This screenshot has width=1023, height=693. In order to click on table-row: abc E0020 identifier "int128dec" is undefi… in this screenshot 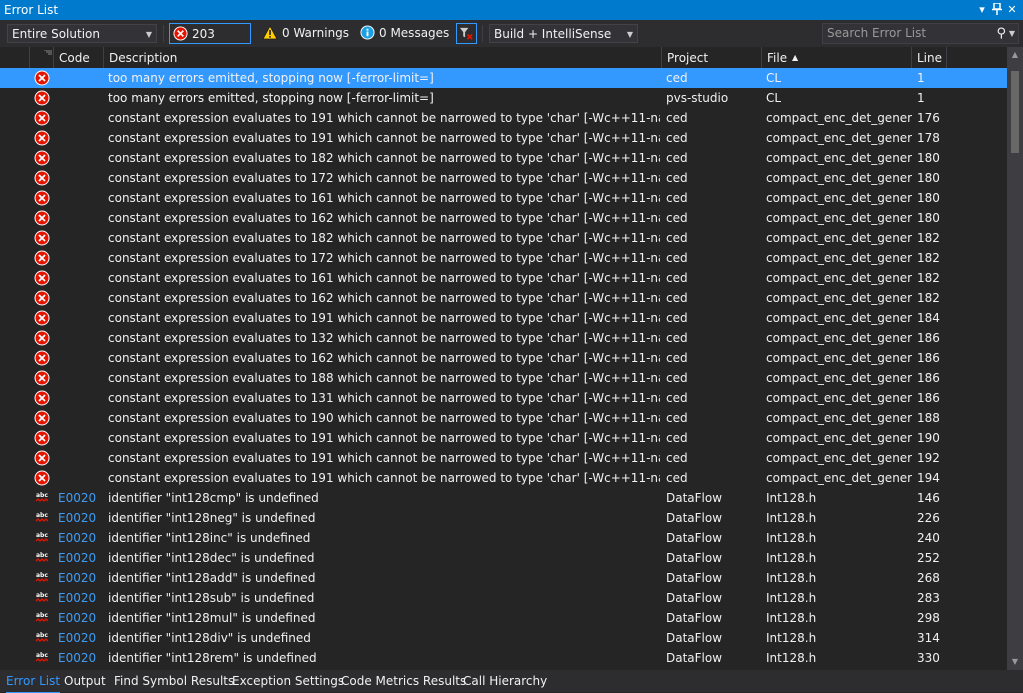, I will do `click(503, 558)`.